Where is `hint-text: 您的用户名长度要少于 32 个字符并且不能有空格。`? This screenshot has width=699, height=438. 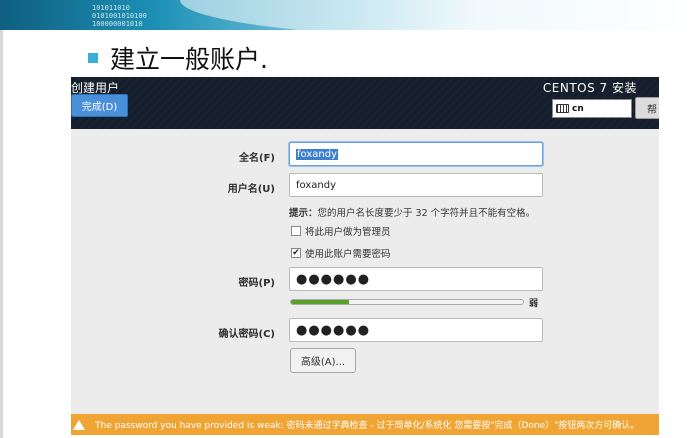 hint-text: 您的用户名长度要少于 32 个字符并且不能有空格。 is located at coordinates (426, 213).